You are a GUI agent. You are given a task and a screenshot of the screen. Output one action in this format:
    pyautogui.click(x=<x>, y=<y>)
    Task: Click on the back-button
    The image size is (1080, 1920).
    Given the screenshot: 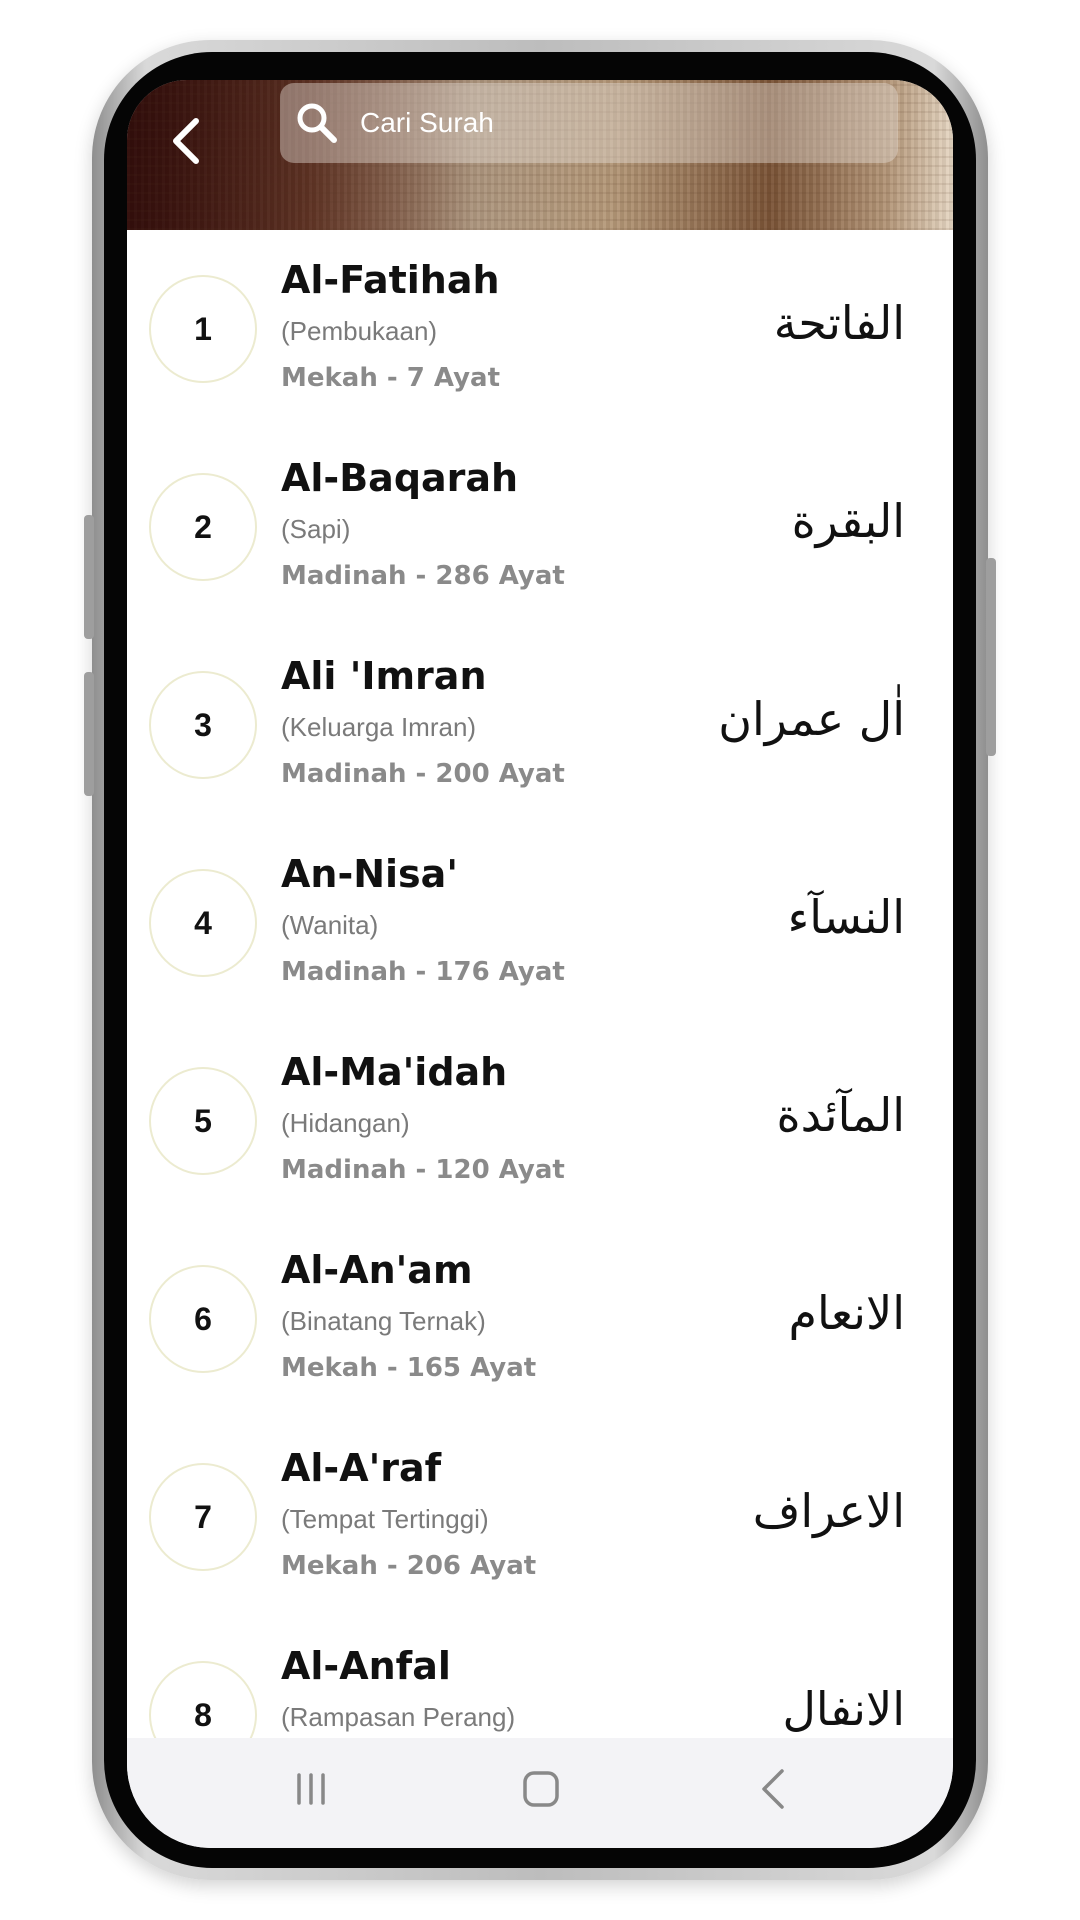 What is the action you would take?
    pyautogui.click(x=186, y=141)
    